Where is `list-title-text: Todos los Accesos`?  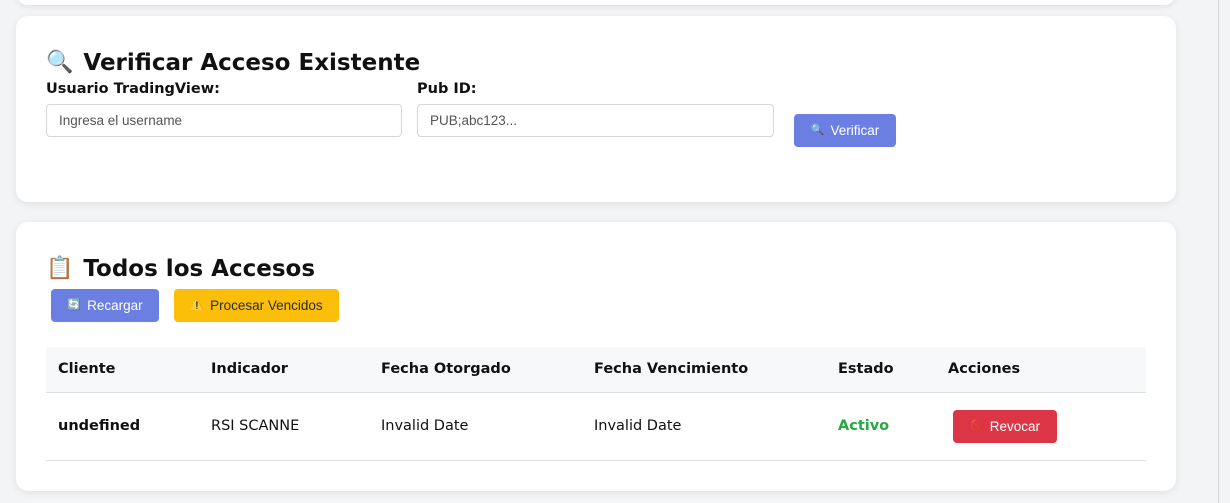 list-title-text: Todos los Accesos is located at coordinates (199, 269).